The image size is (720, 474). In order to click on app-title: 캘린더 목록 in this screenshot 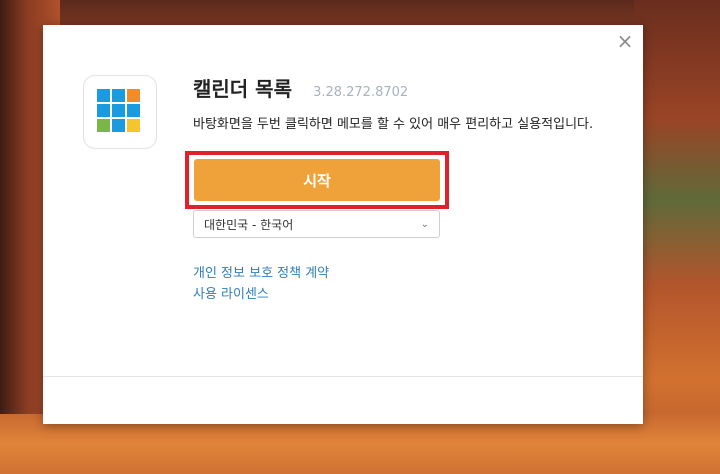, I will do `click(242, 89)`.